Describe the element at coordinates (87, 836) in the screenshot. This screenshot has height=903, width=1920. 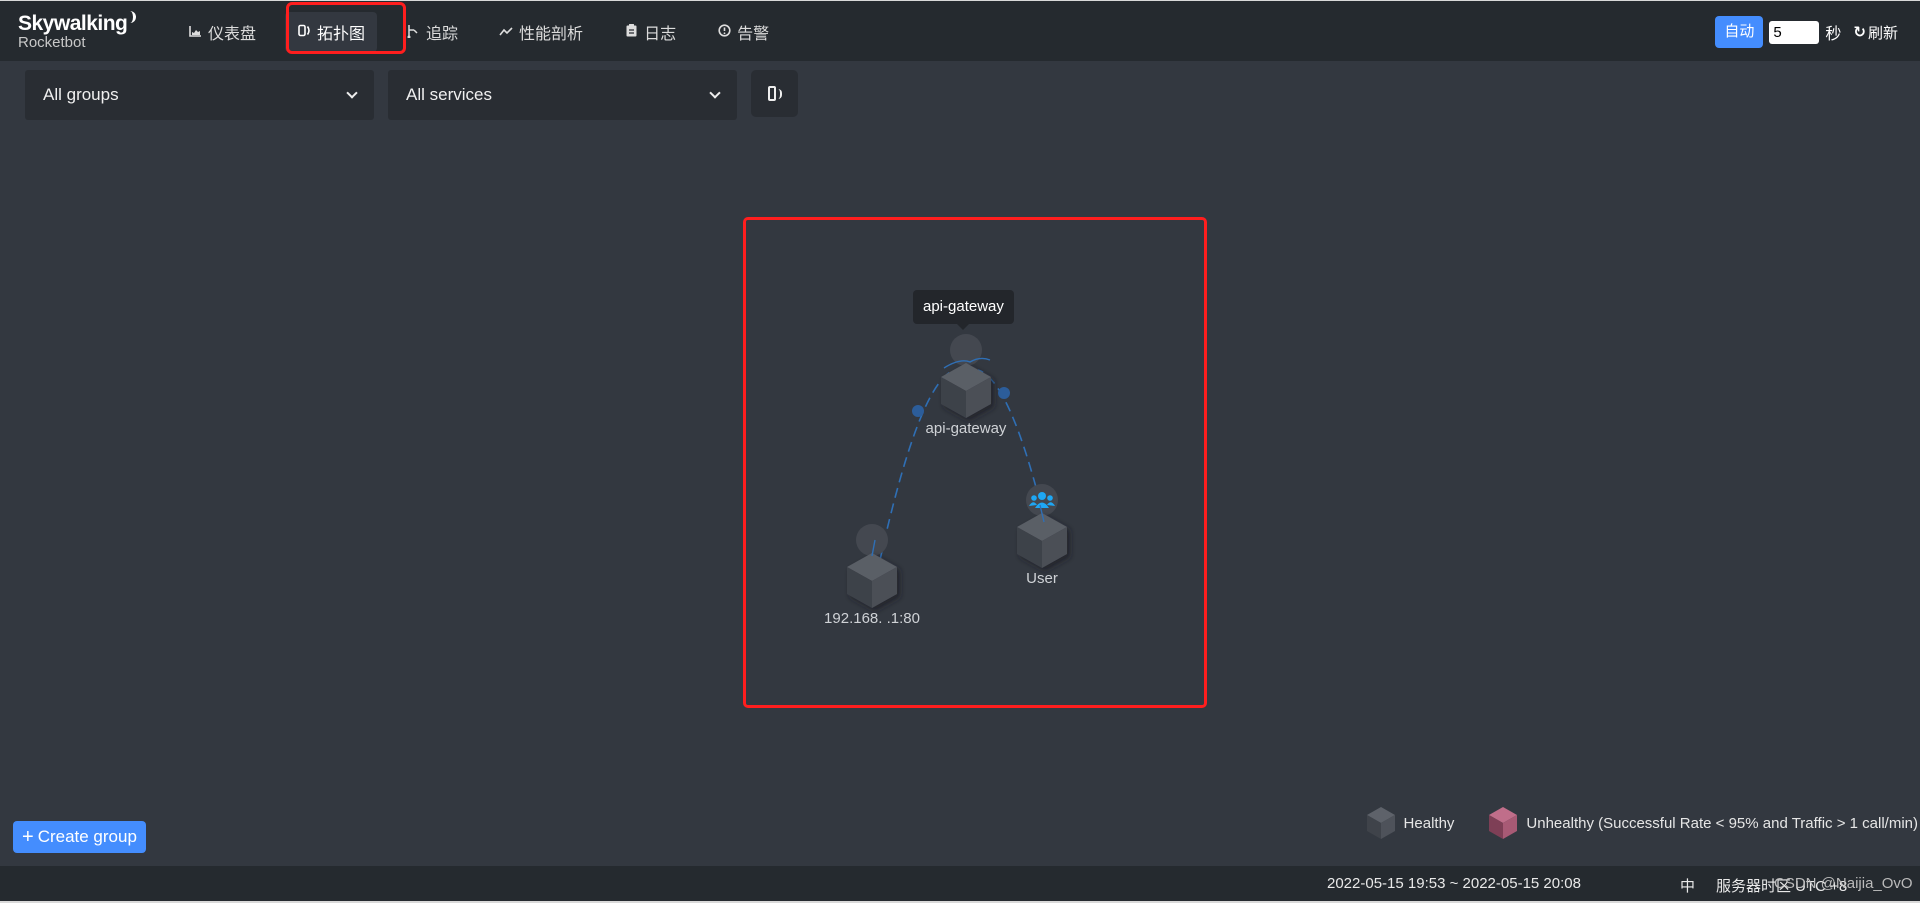
I see `create-group-label: Create group` at that location.